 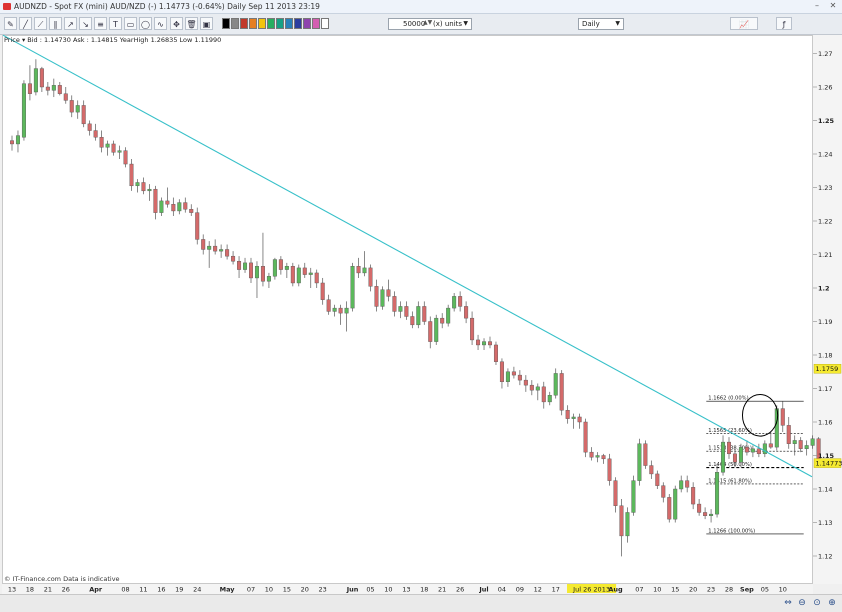 I want to click on zoom-out-icon: ⊖, so click(x=802, y=603).